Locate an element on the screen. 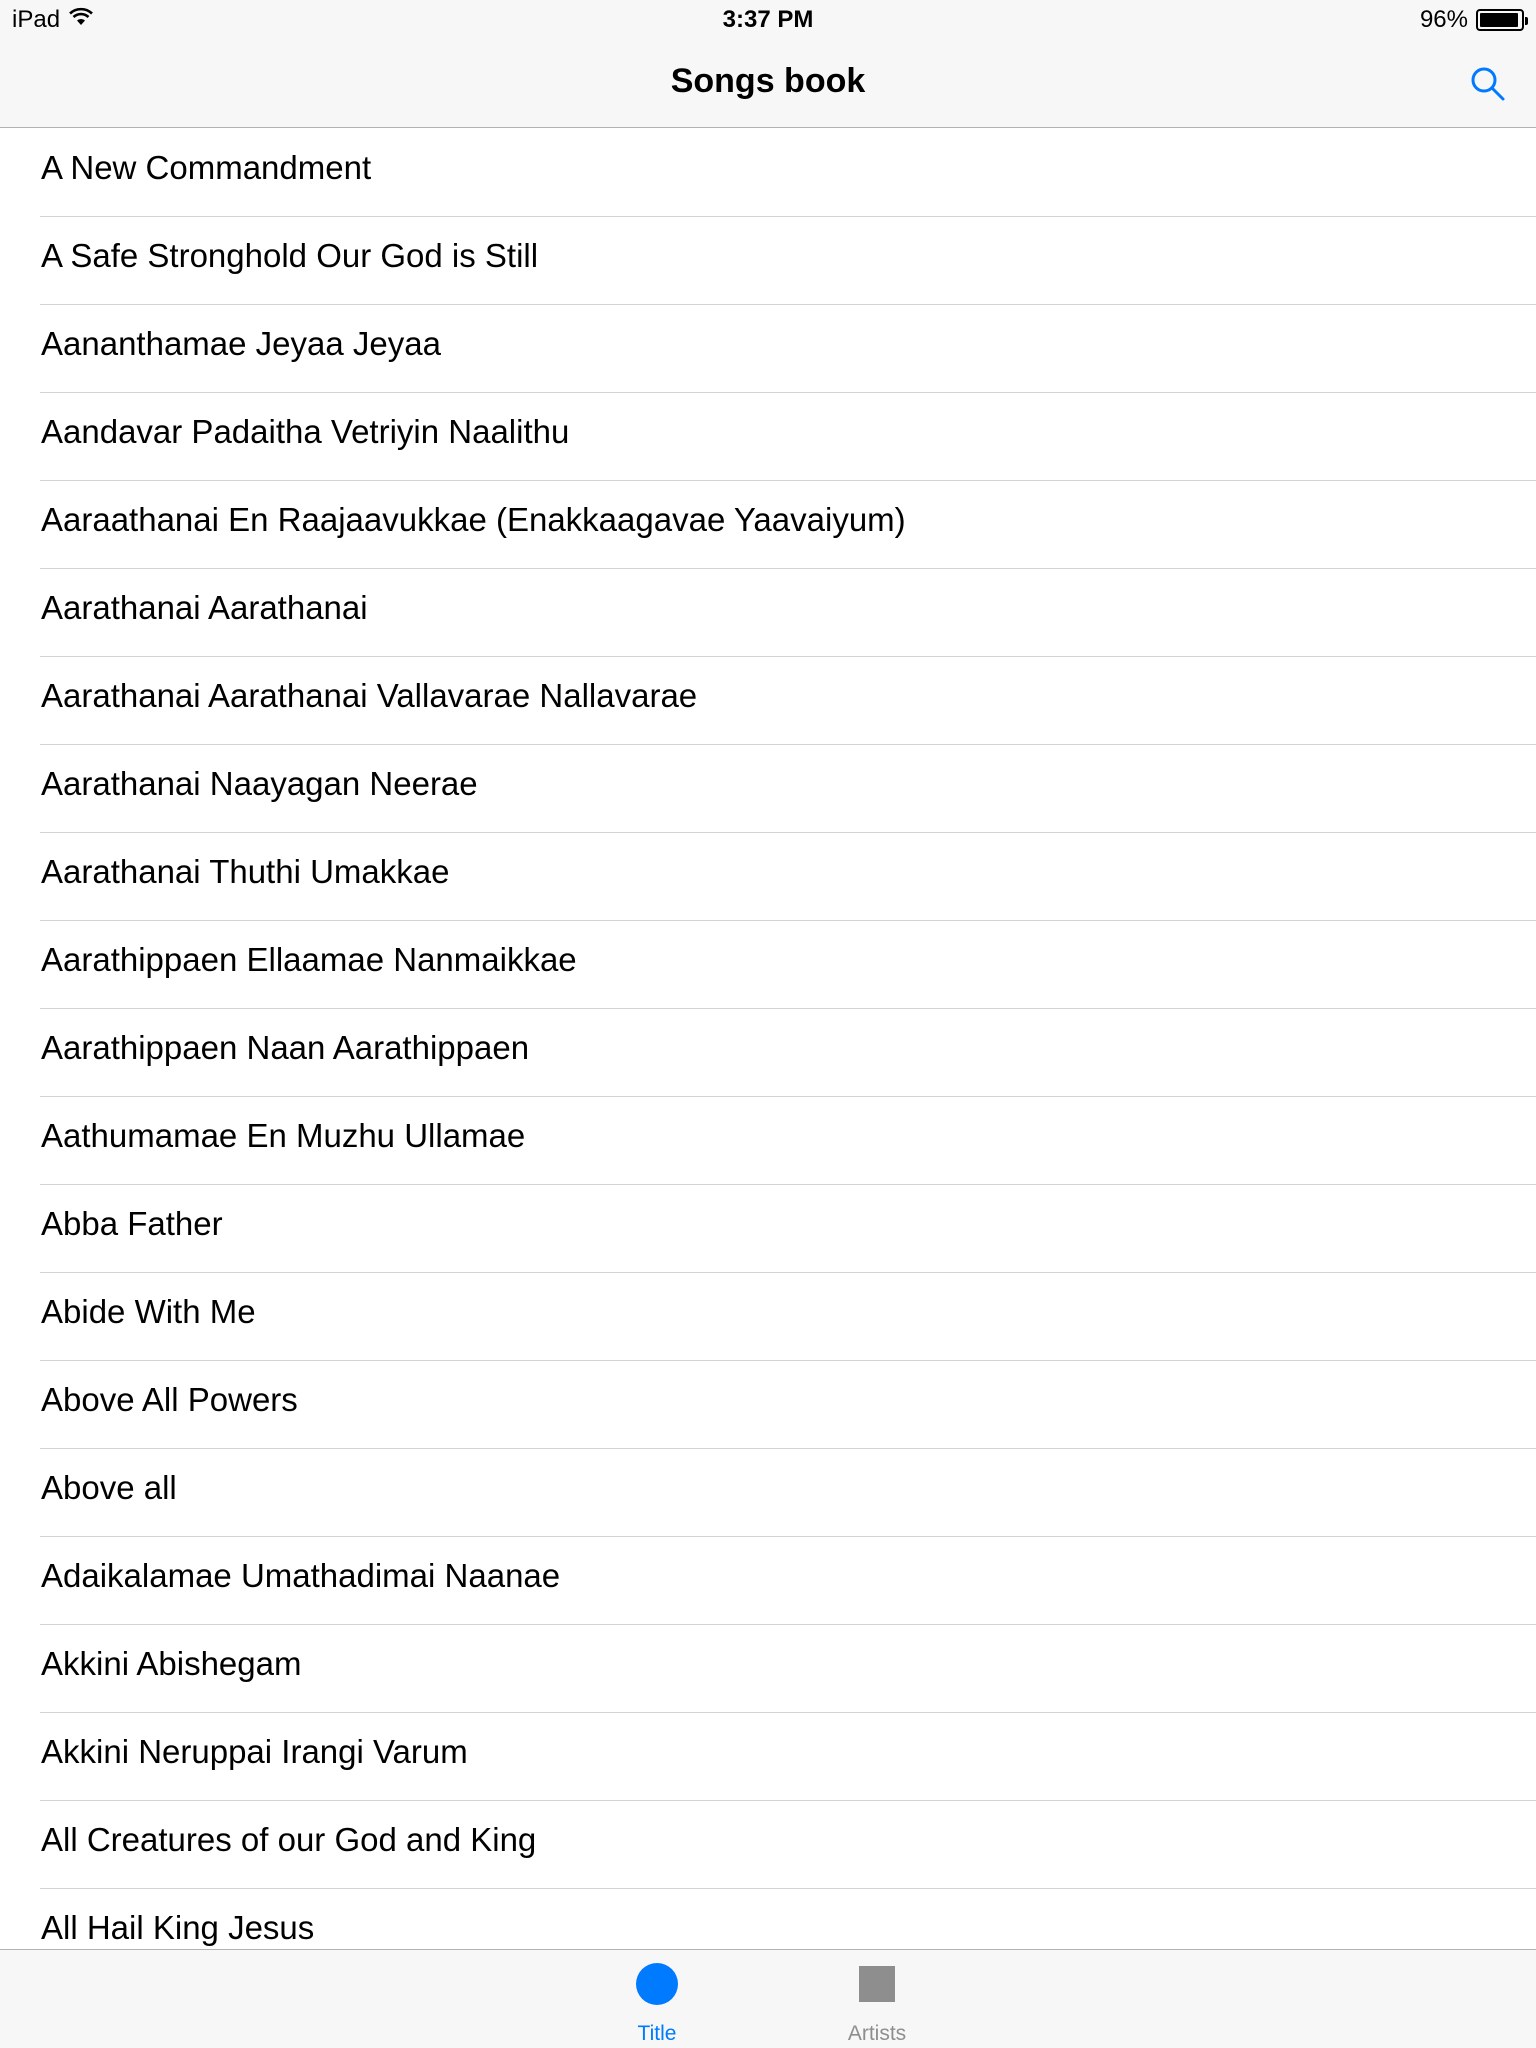  tab-title-icon-wrap is located at coordinates (657, 1984).